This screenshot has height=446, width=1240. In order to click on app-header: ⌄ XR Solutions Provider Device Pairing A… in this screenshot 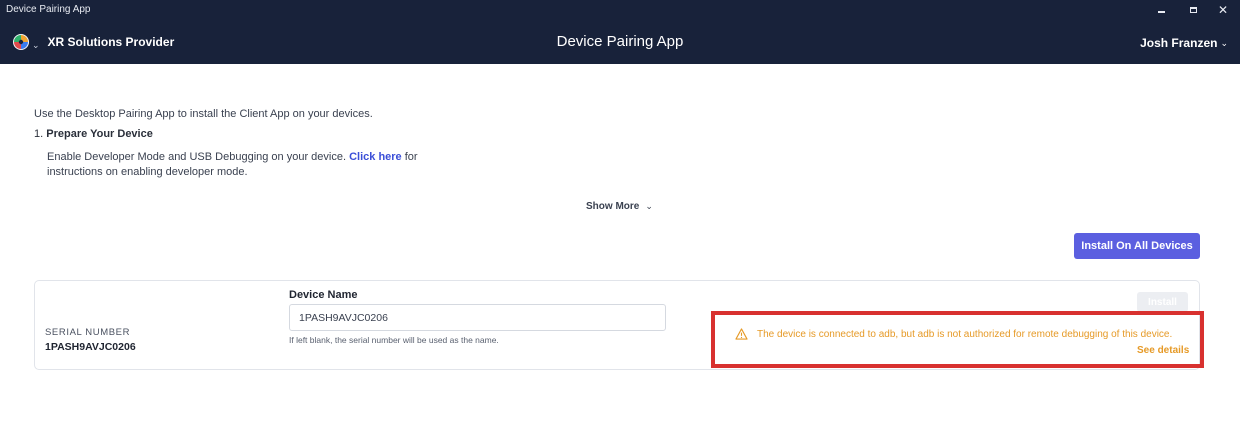, I will do `click(620, 42)`.